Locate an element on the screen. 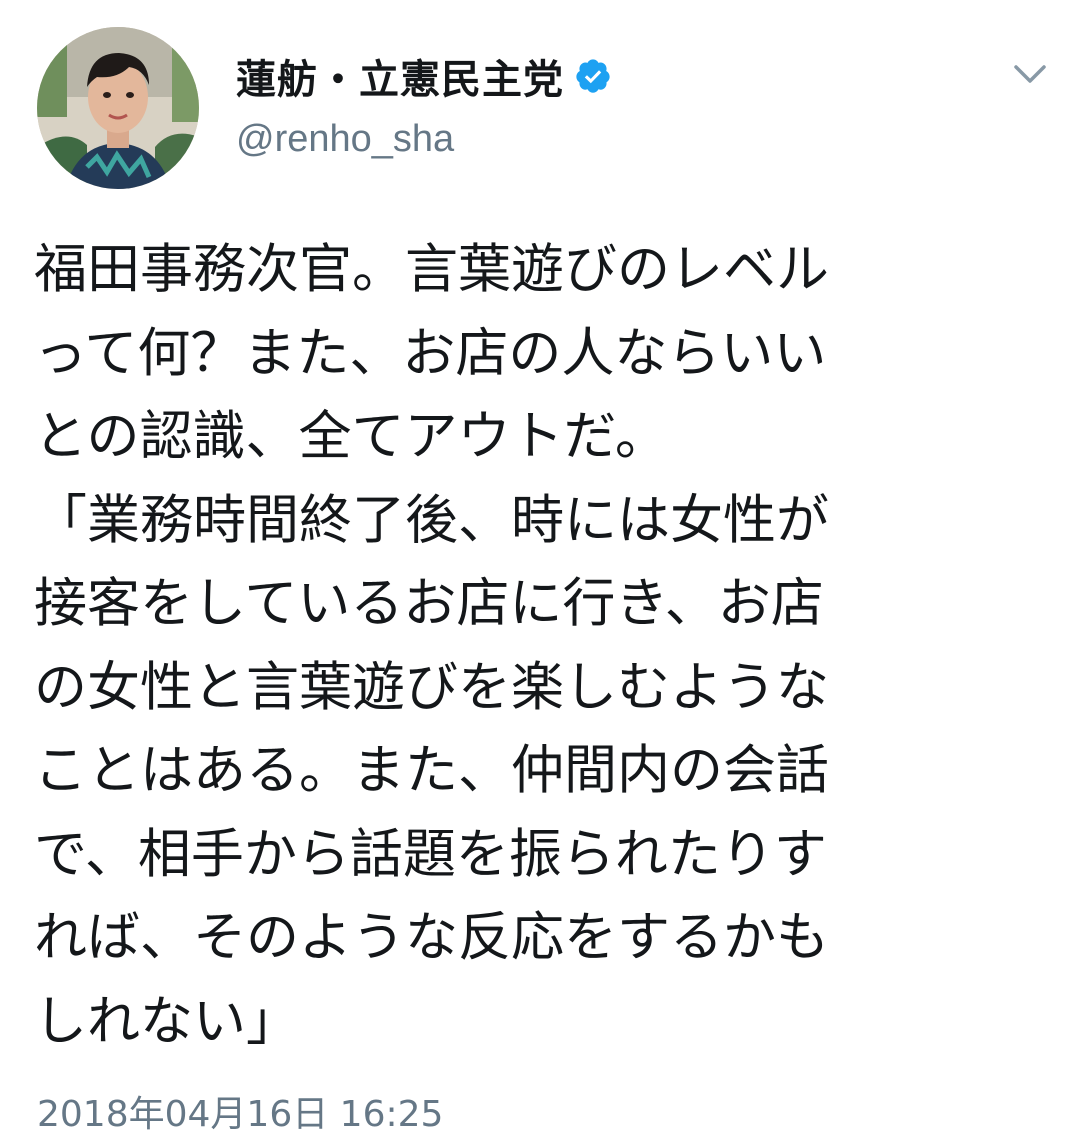  tweet-text-line: の女性と言葉遊びを楽しむような is located at coordinates (431, 687).